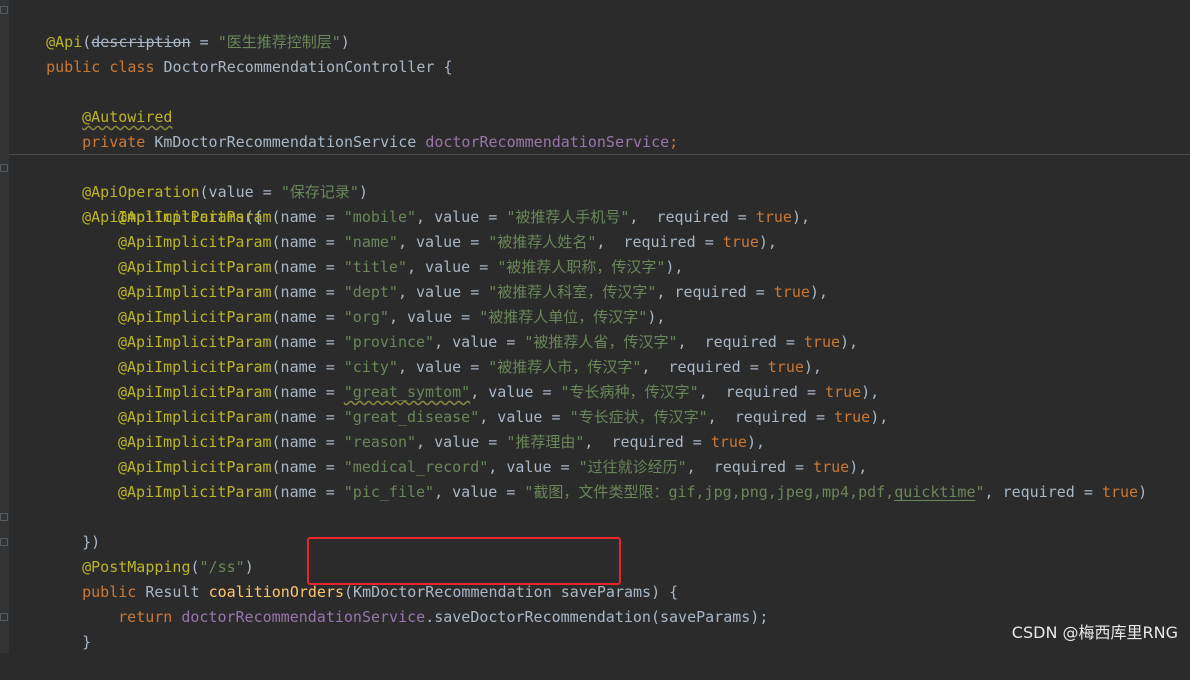 This screenshot has width=1190, height=680. I want to click on string-token: "专长病种，传汉字", so click(629, 392).